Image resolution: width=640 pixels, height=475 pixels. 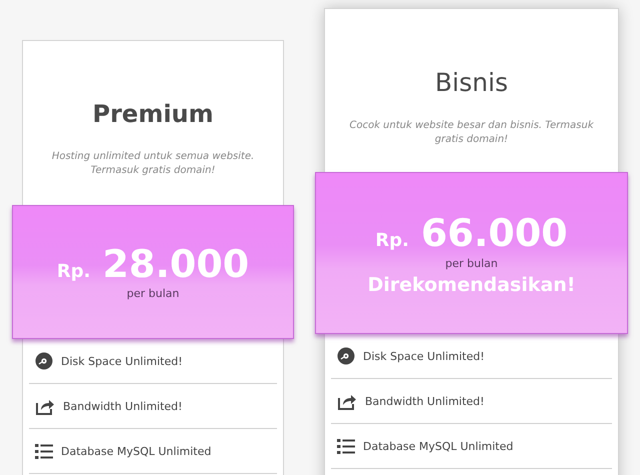 I want to click on plan-description: Cocok untuk website besar dan bisnis. Termasuk gratis domain!, so click(x=471, y=132).